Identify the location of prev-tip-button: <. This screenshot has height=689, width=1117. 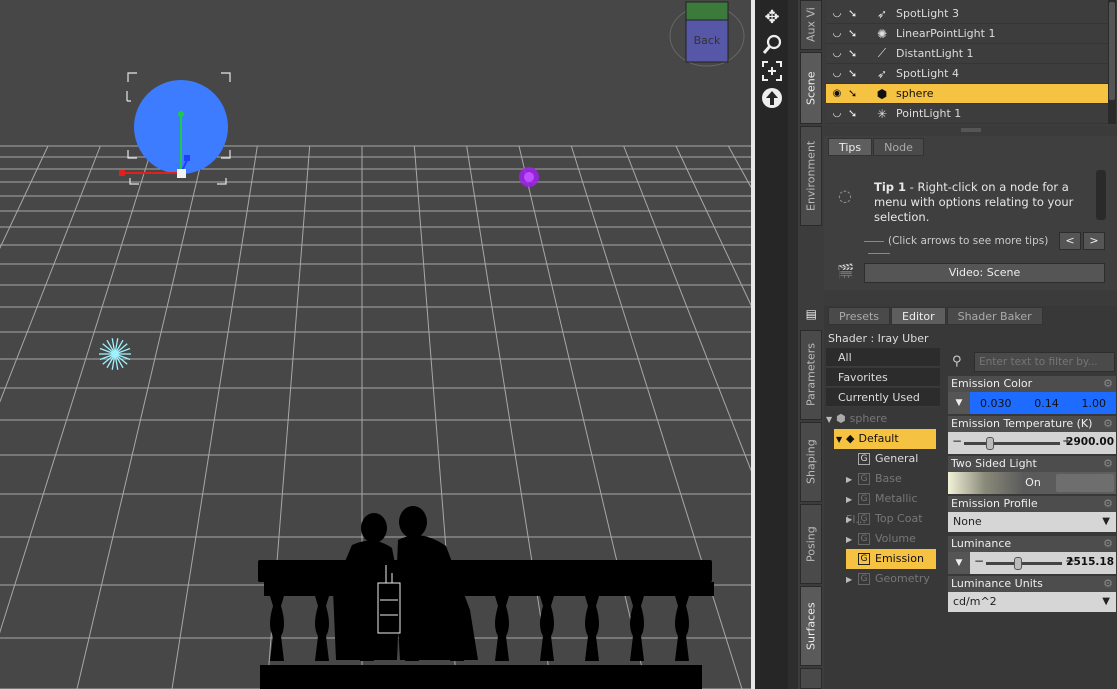
(1070, 241).